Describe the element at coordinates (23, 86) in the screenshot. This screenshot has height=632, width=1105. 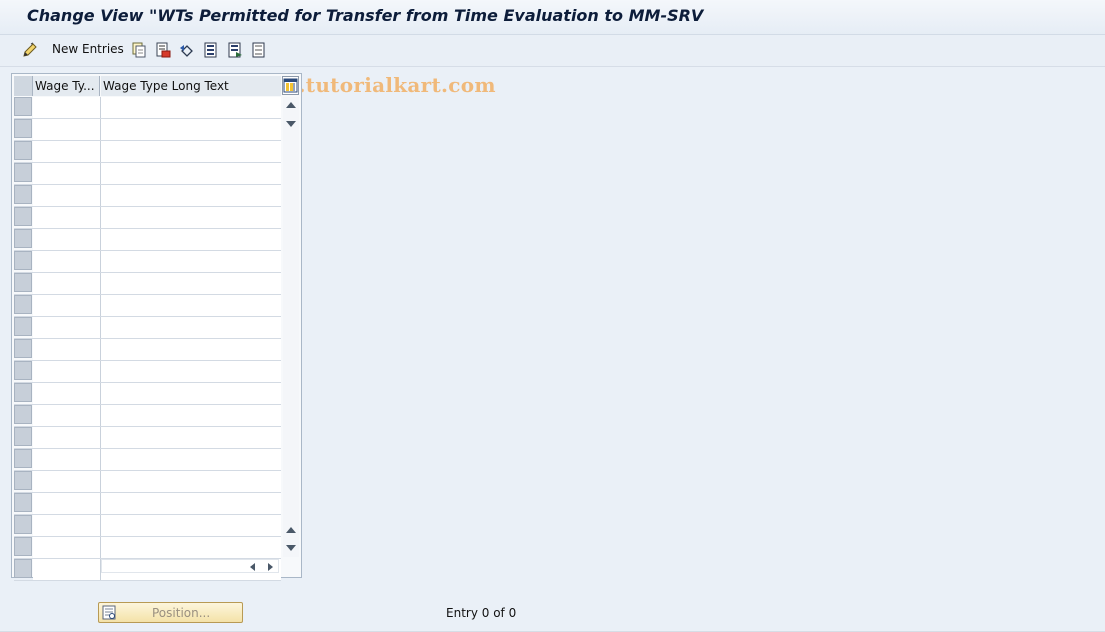
I see `select-all-rows-button` at that location.